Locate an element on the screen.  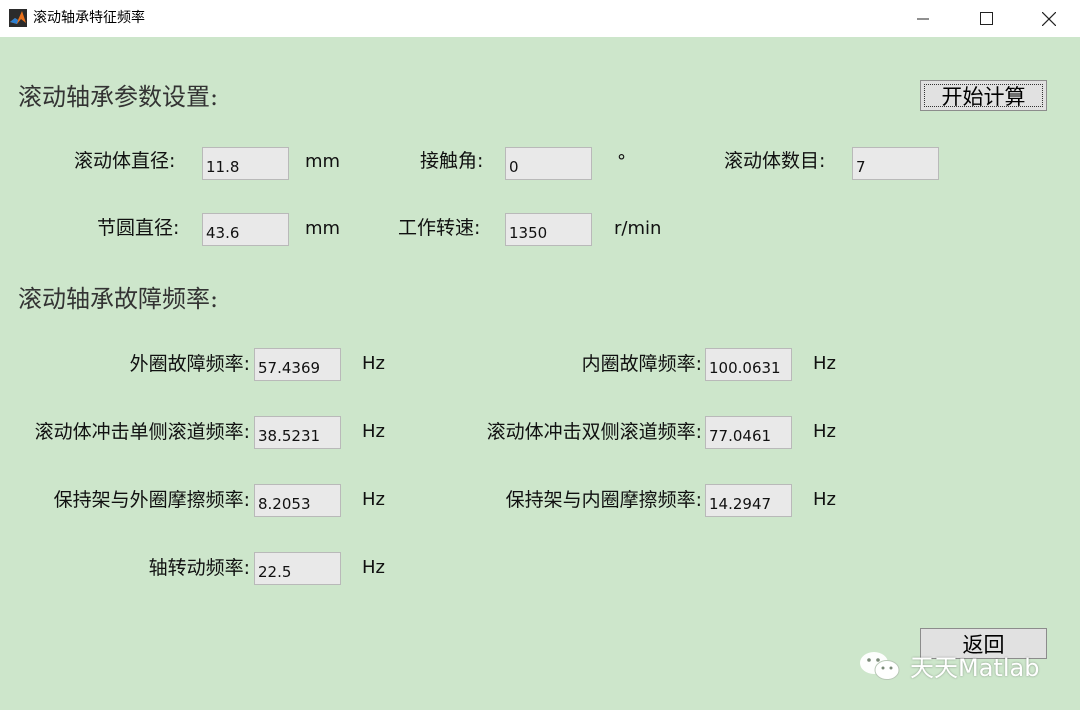
results-heading: 滚动轴承故障频率: is located at coordinates (118, 299).